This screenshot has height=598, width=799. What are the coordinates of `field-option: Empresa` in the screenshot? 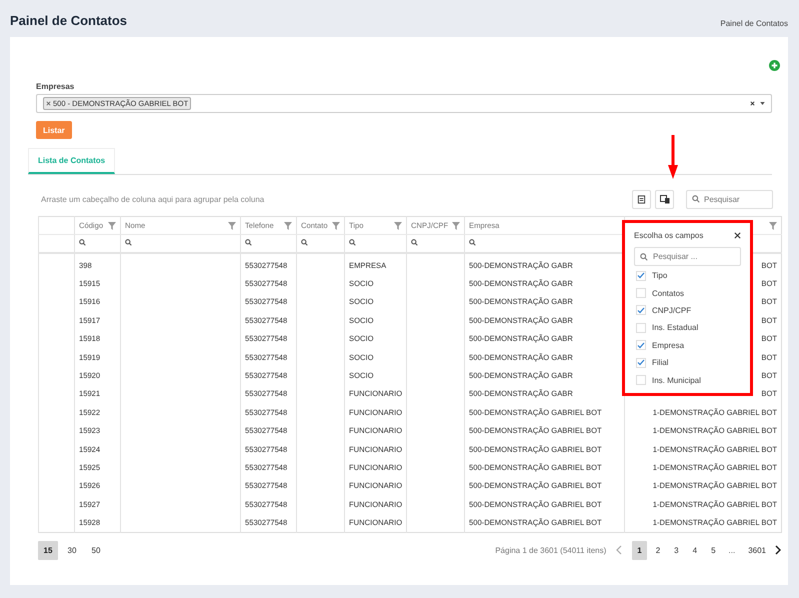 It's located at (668, 345).